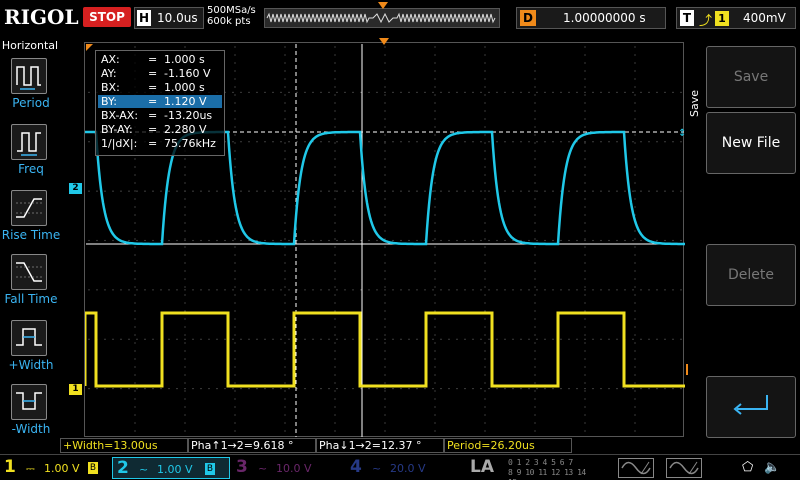 This screenshot has height=480, width=800. I want to click on channel-2-scale: 1.00 V, so click(175, 469).